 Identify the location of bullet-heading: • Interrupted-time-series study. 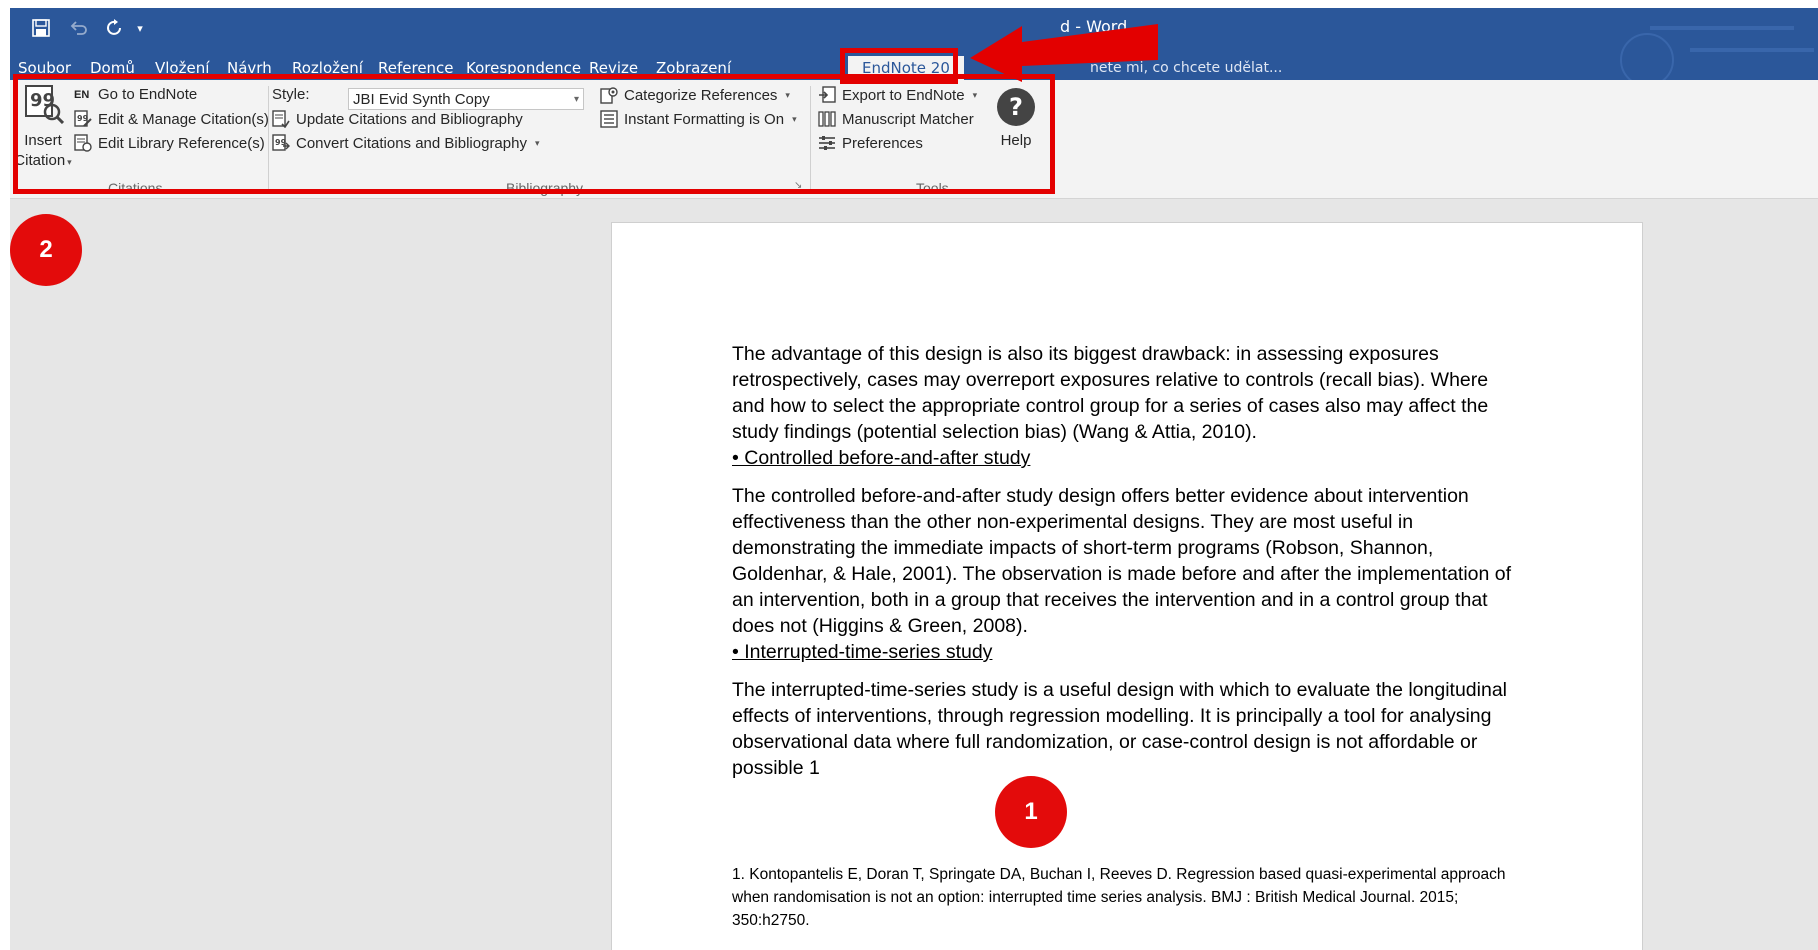
(862, 652).